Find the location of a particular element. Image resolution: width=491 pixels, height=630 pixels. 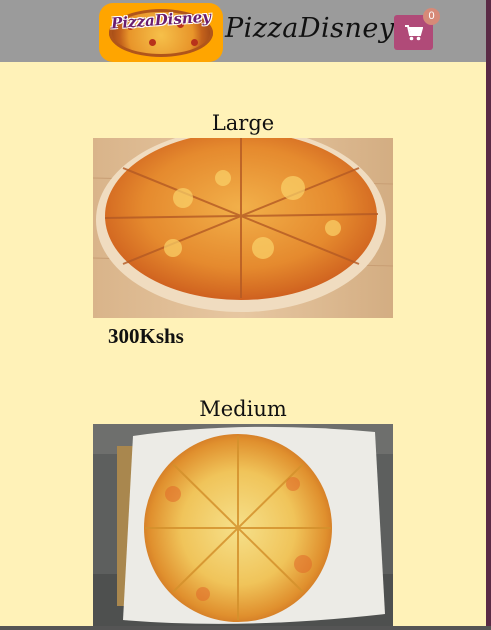

window-edge-right is located at coordinates (488, 315).